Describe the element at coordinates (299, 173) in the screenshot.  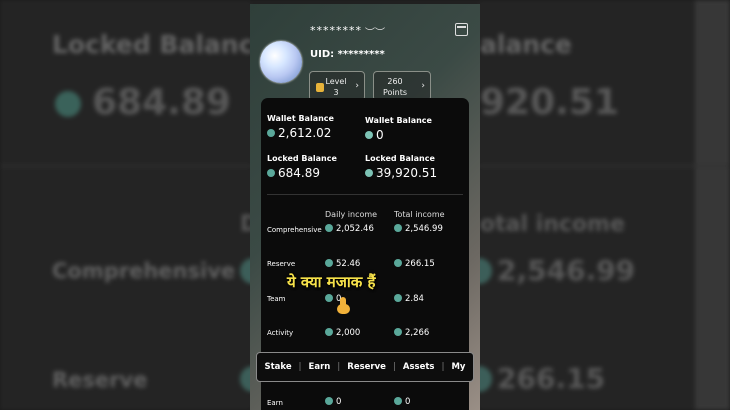
I see `locked-balance-value: 684.89` at that location.